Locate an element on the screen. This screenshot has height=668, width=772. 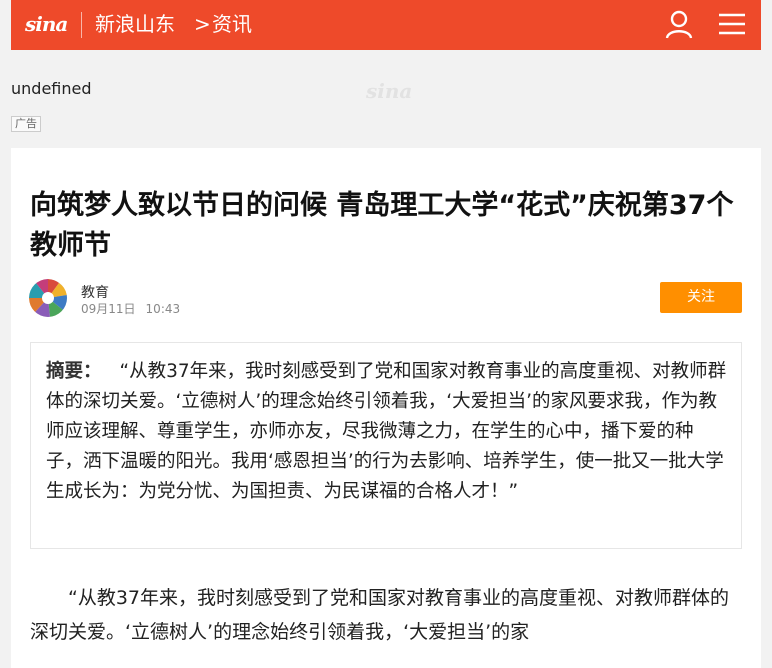
site-name-link: 新浪山东 is located at coordinates (135, 24).